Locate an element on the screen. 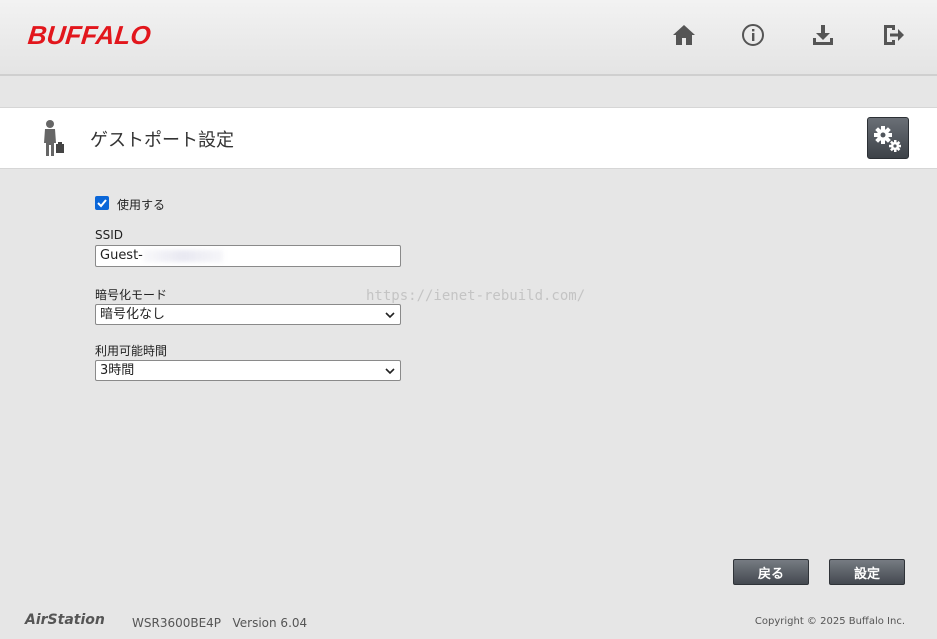  home-icon is located at coordinates (684, 35).